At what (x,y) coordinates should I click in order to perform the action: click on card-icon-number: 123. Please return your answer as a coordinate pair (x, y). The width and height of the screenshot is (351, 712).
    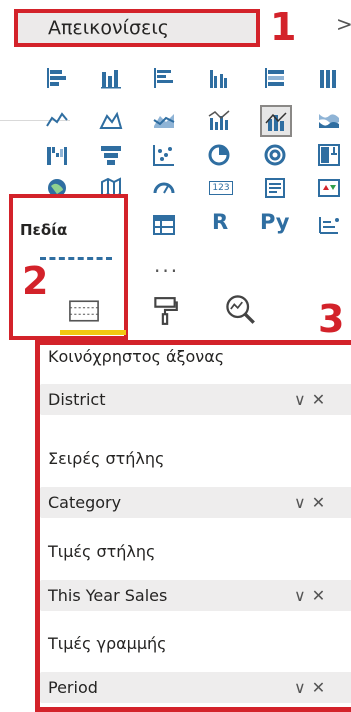
    Looking at the image, I should click on (221, 188).